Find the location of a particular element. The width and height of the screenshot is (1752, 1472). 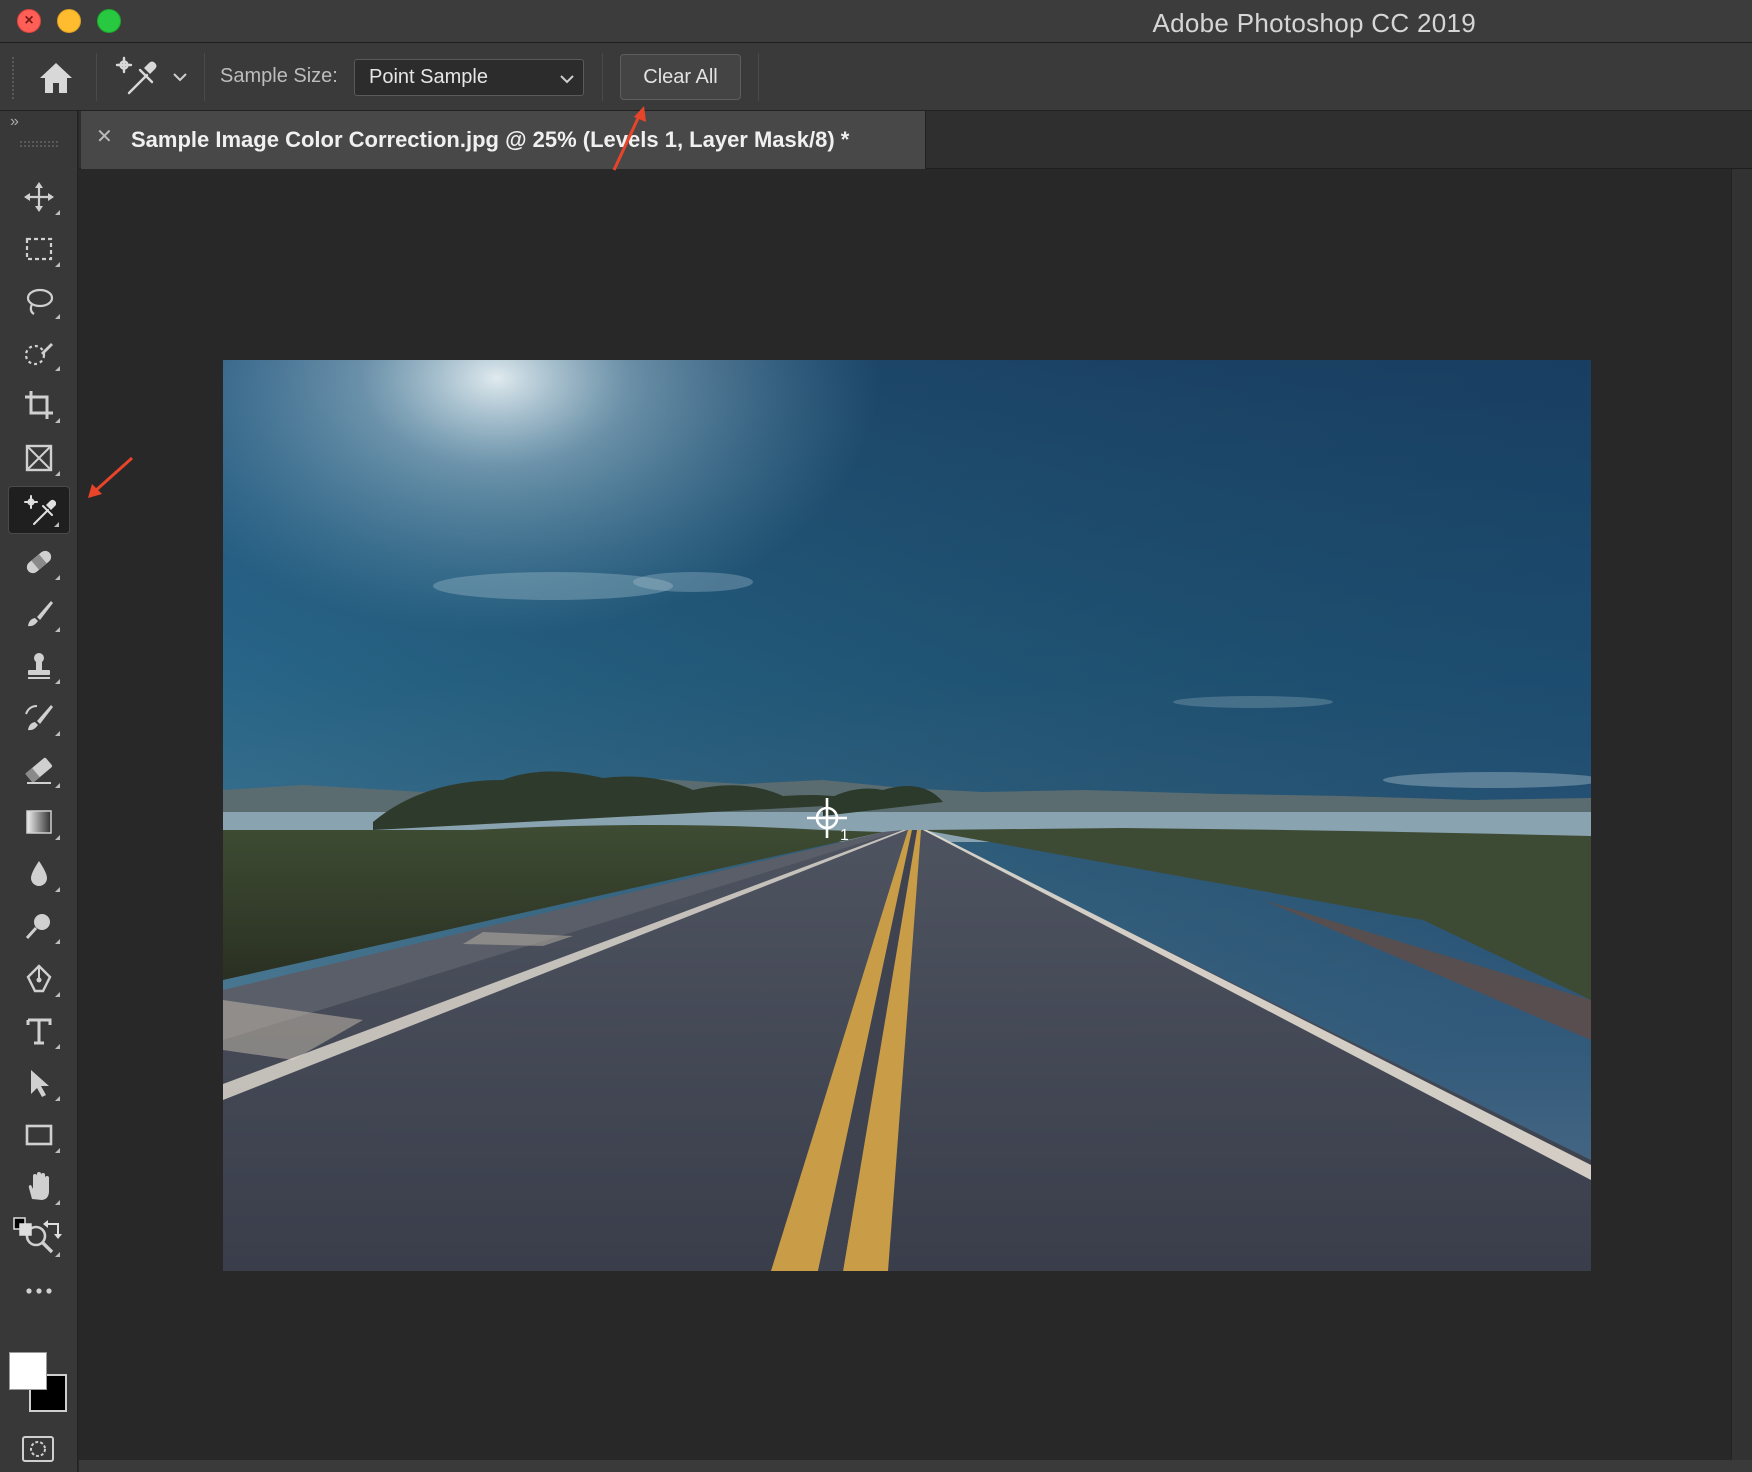

gradient-tool is located at coordinates (39, 822).